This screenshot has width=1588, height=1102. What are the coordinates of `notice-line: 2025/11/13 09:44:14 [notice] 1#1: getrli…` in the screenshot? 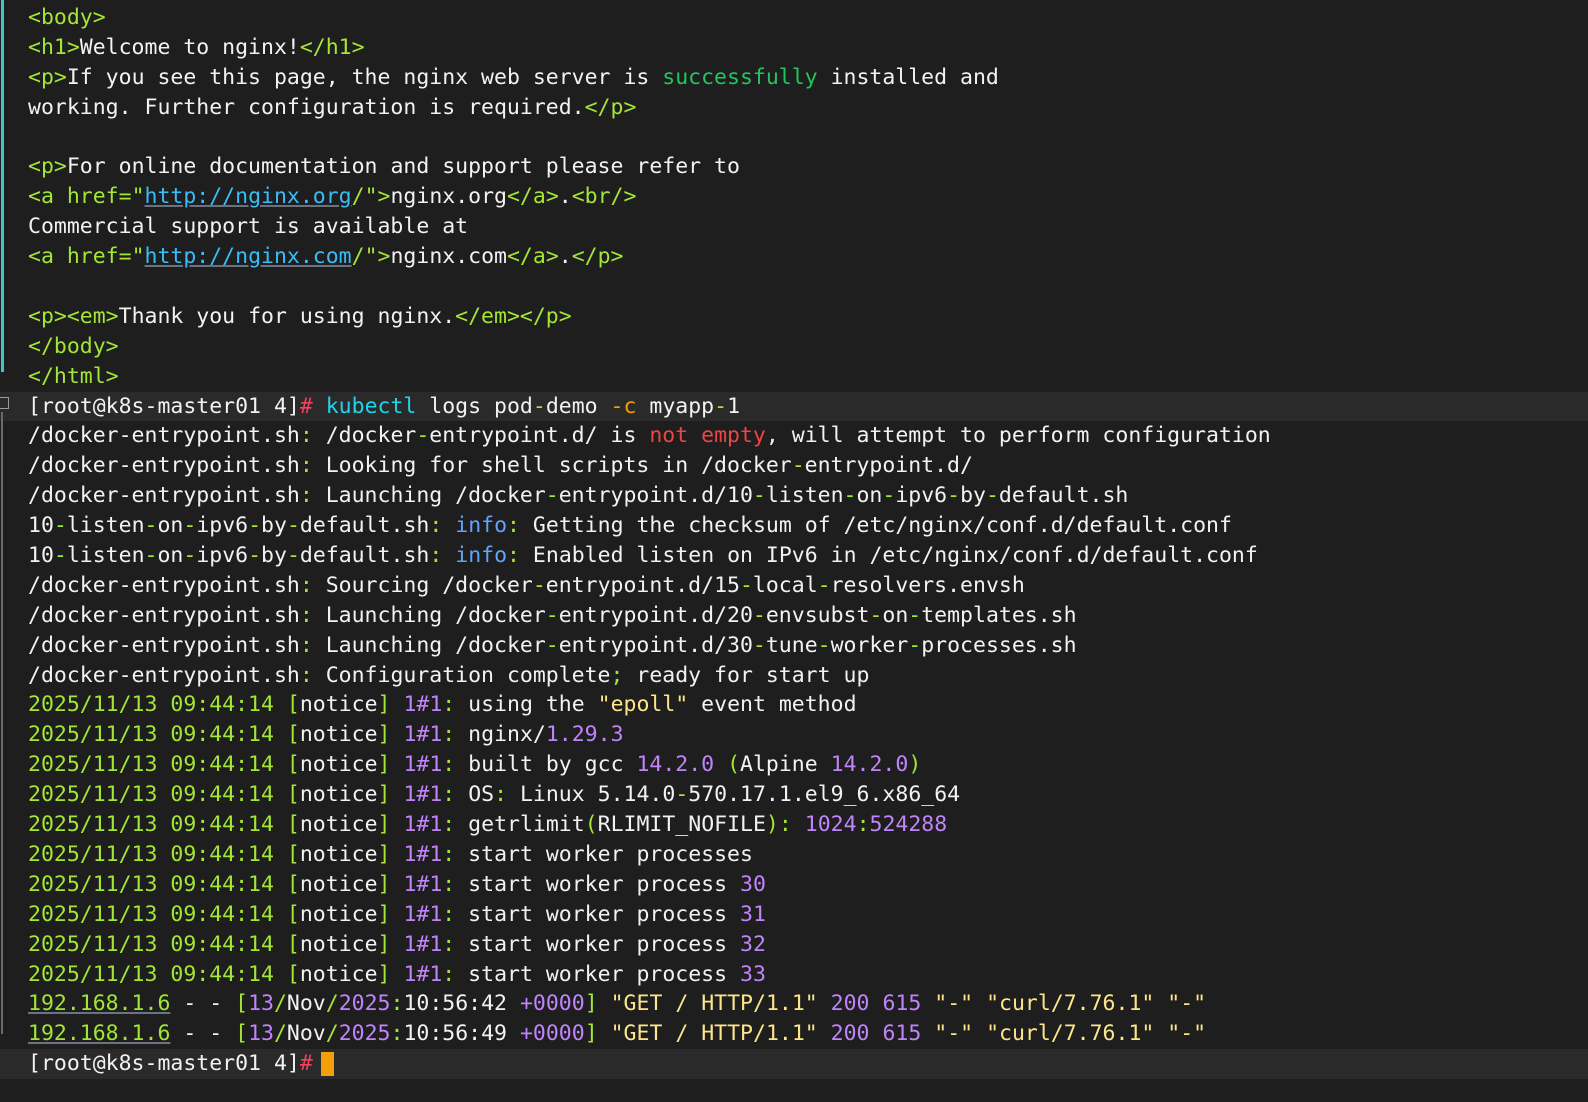 It's located at (794, 825).